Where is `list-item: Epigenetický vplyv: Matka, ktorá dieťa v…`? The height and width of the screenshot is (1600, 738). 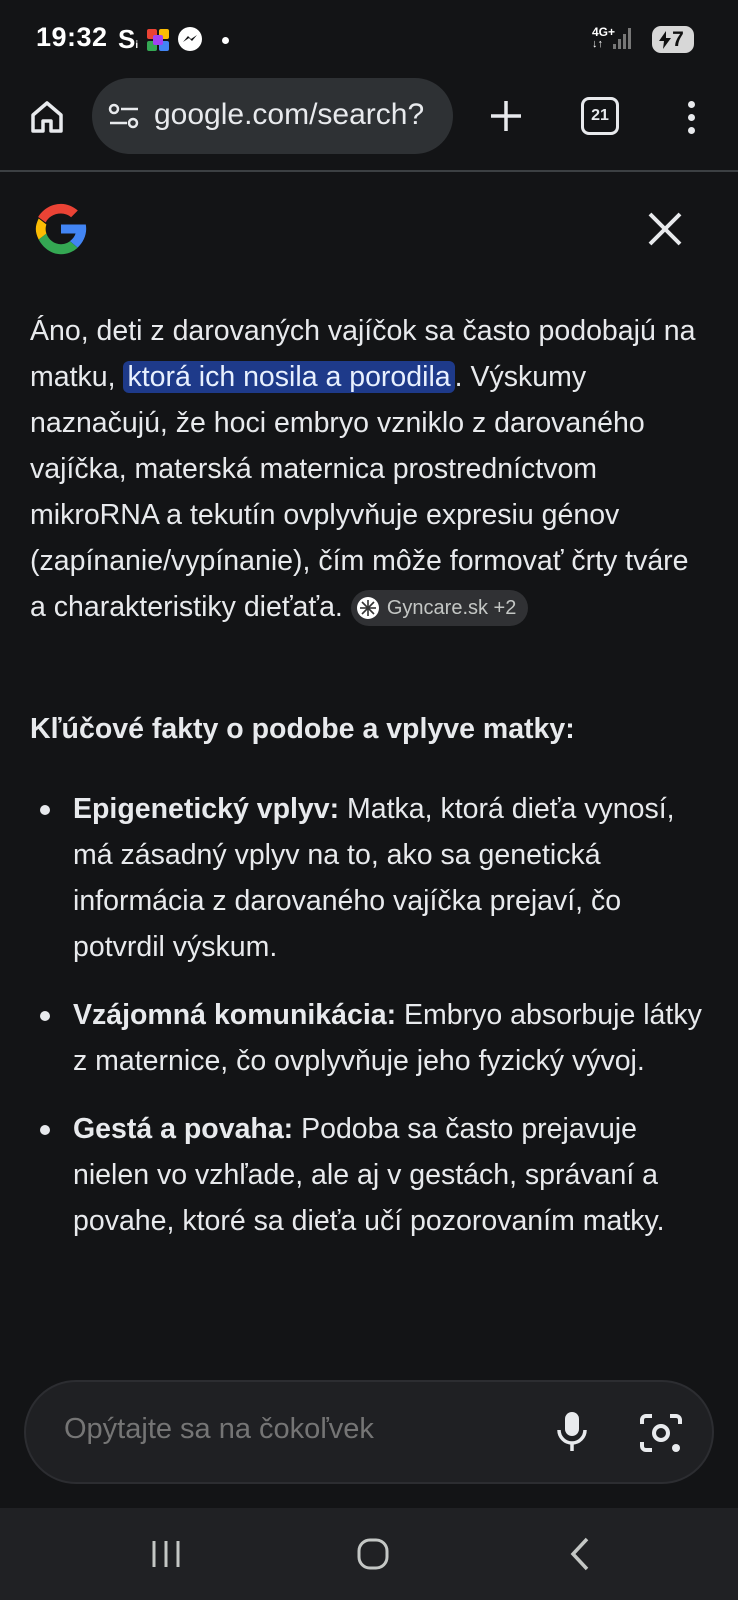 list-item: Epigenetický vplyv: Matka, ktorá dieťa v… is located at coordinates (370, 878).